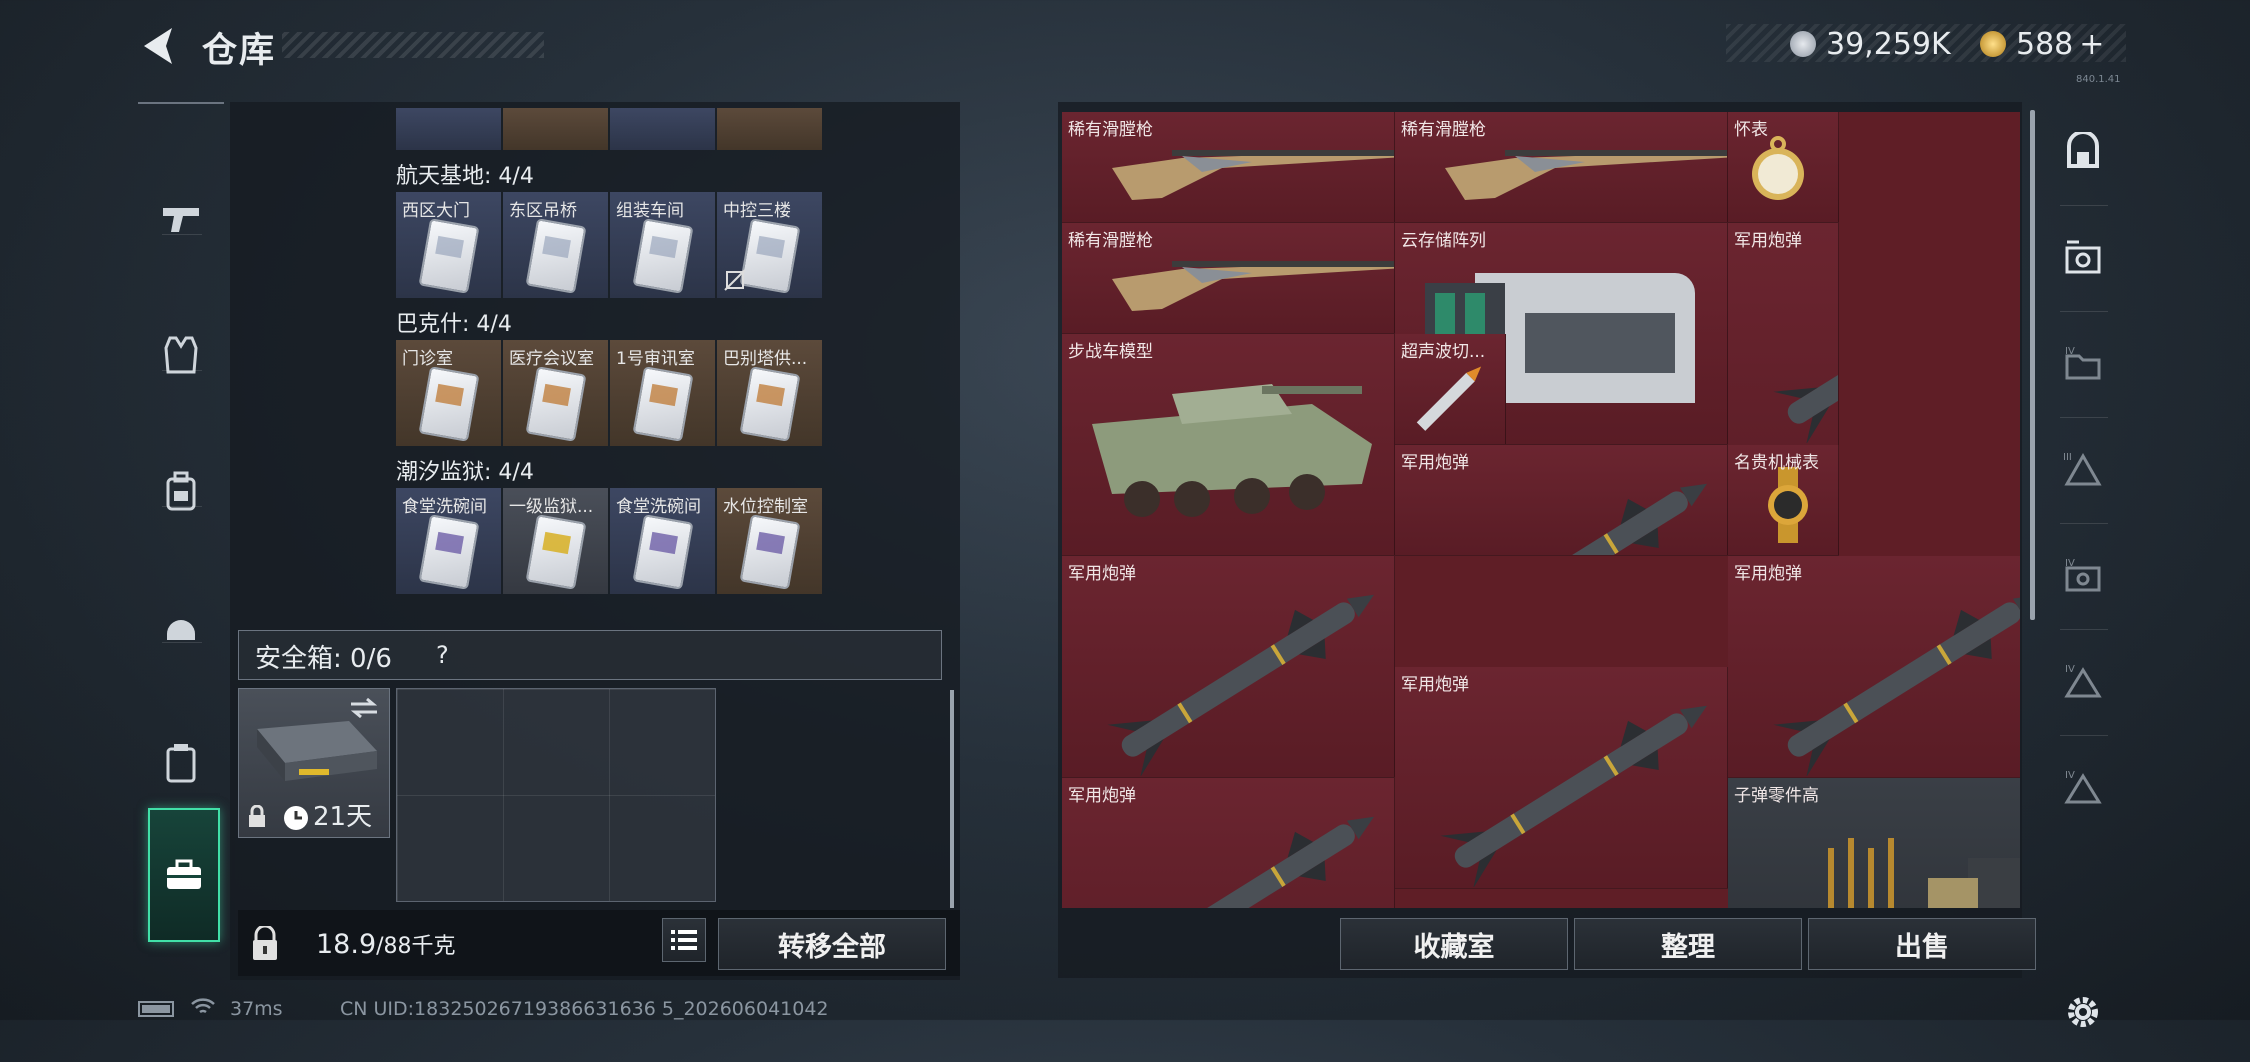 The height and width of the screenshot is (1062, 2250). Describe the element at coordinates (448, 245) in the screenshot. I see `keycard-item: 西区大门` at that location.